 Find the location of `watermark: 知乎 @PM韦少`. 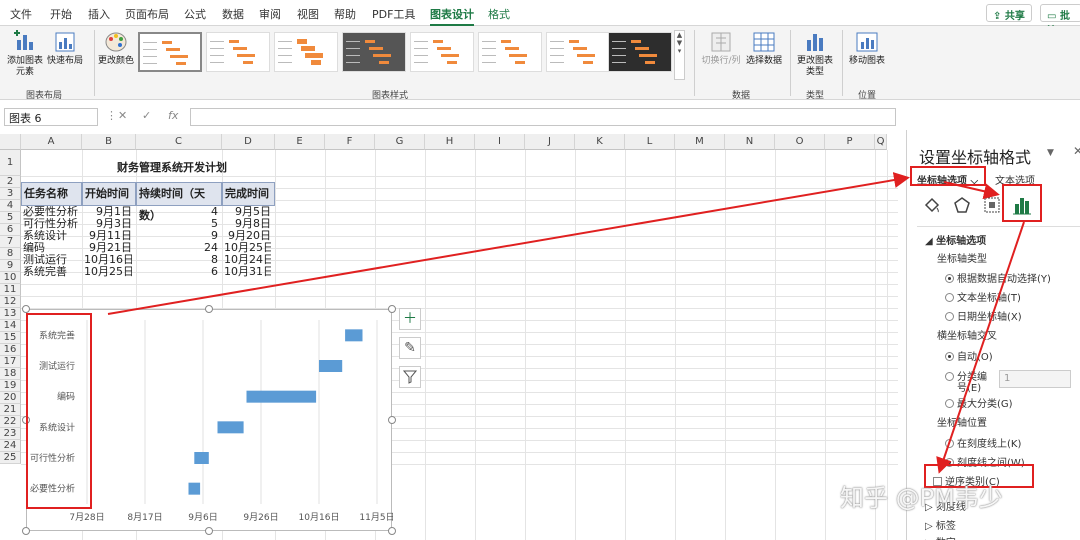

watermark: 知乎 @PM韦少 is located at coordinates (921, 498).